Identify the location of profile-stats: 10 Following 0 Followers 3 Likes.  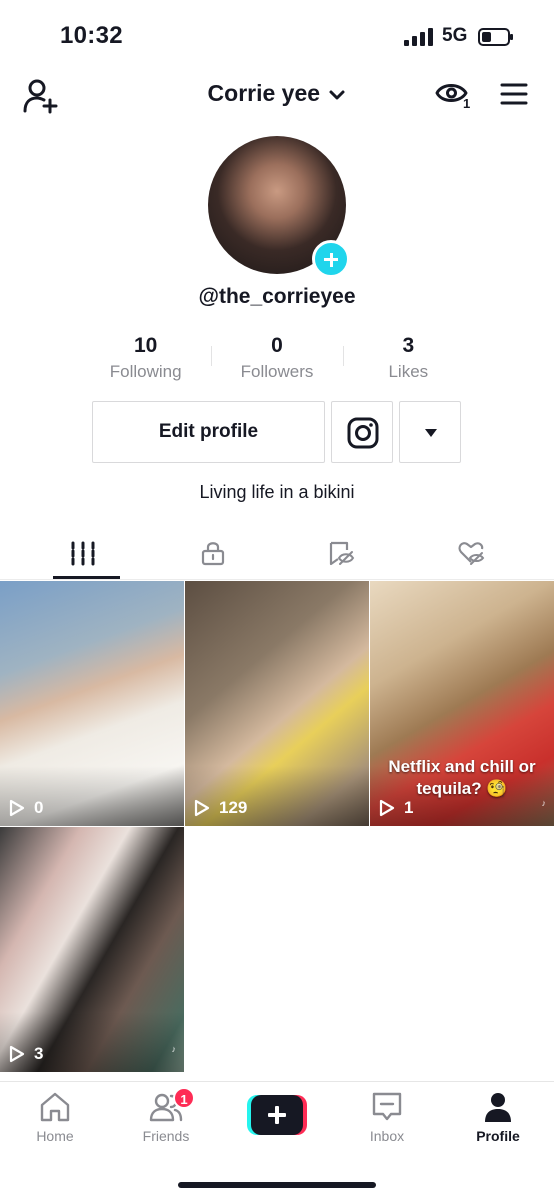
(277, 359).